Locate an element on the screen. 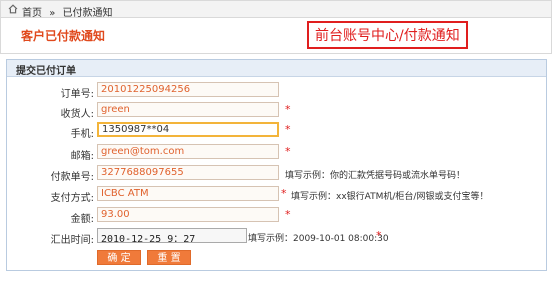 This screenshot has height=287, width=554. mobile-label: 手机: is located at coordinates (82, 134).